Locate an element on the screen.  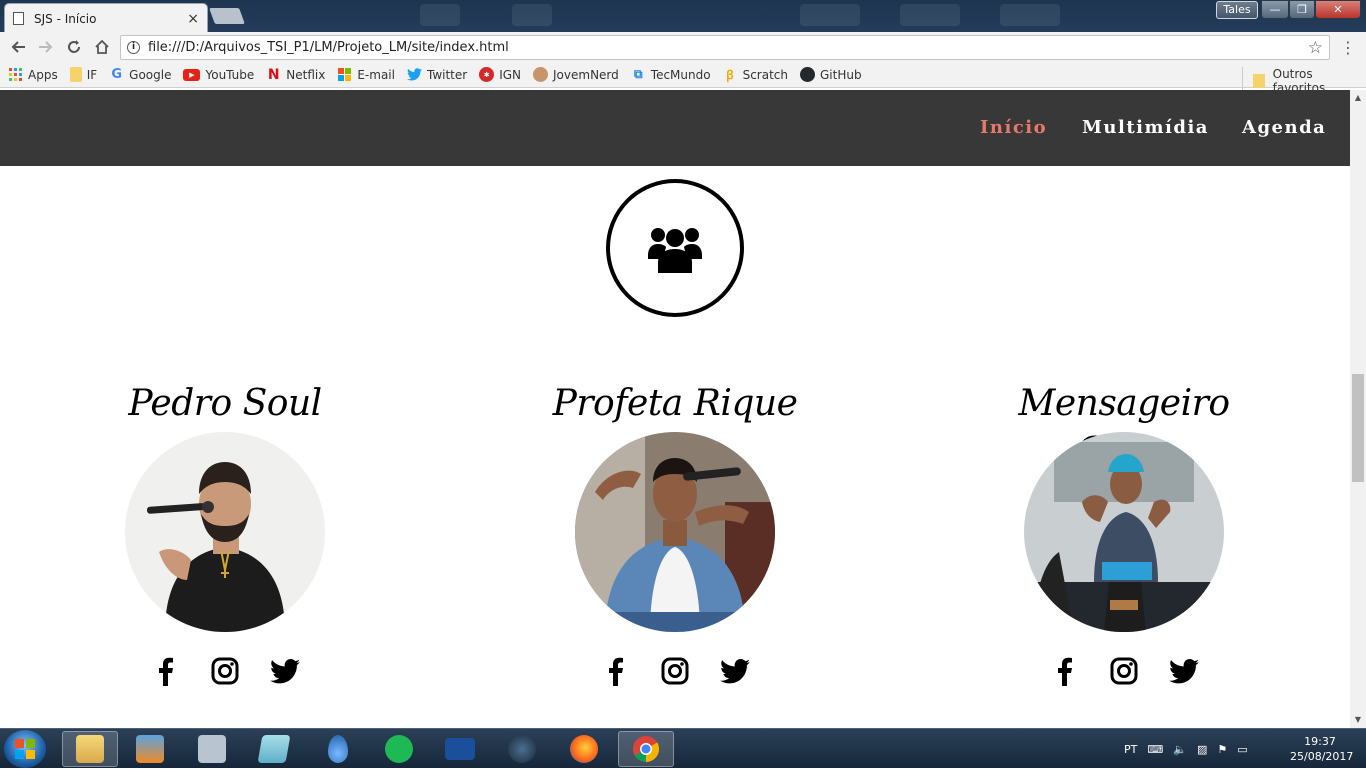
browser-menu-button: ⋮ is located at coordinates (1348, 48).